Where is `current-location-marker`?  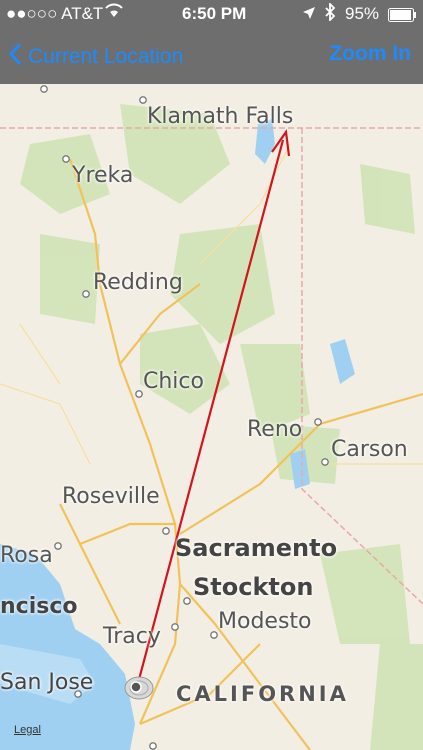
current-location-marker is located at coordinates (139, 690).